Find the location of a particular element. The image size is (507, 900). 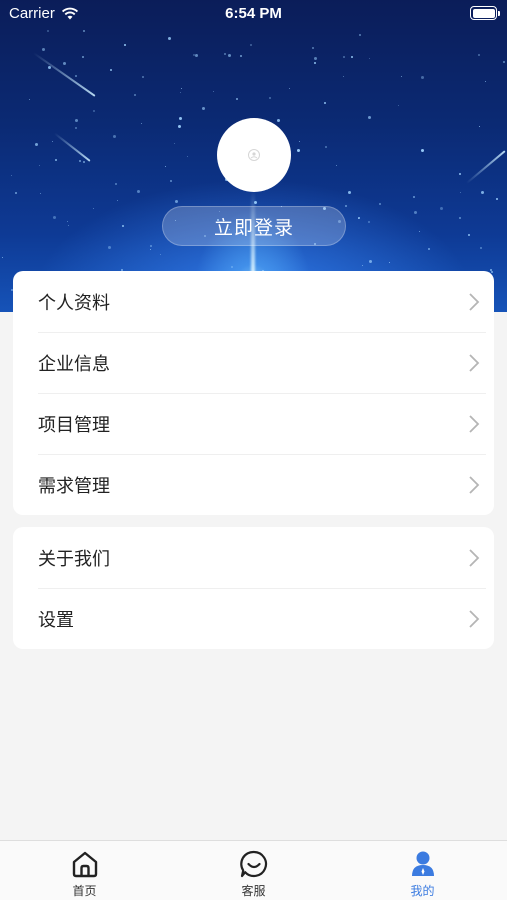

login-button: 立即登录 is located at coordinates (254, 226).